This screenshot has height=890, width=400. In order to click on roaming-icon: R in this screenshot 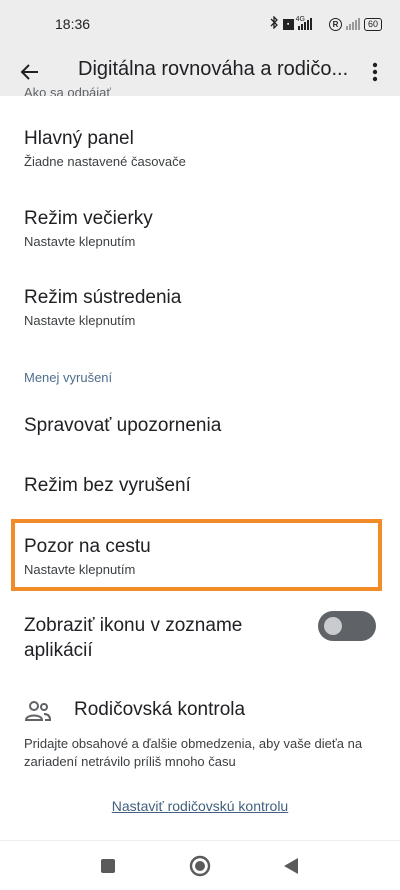, I will do `click(335, 24)`.